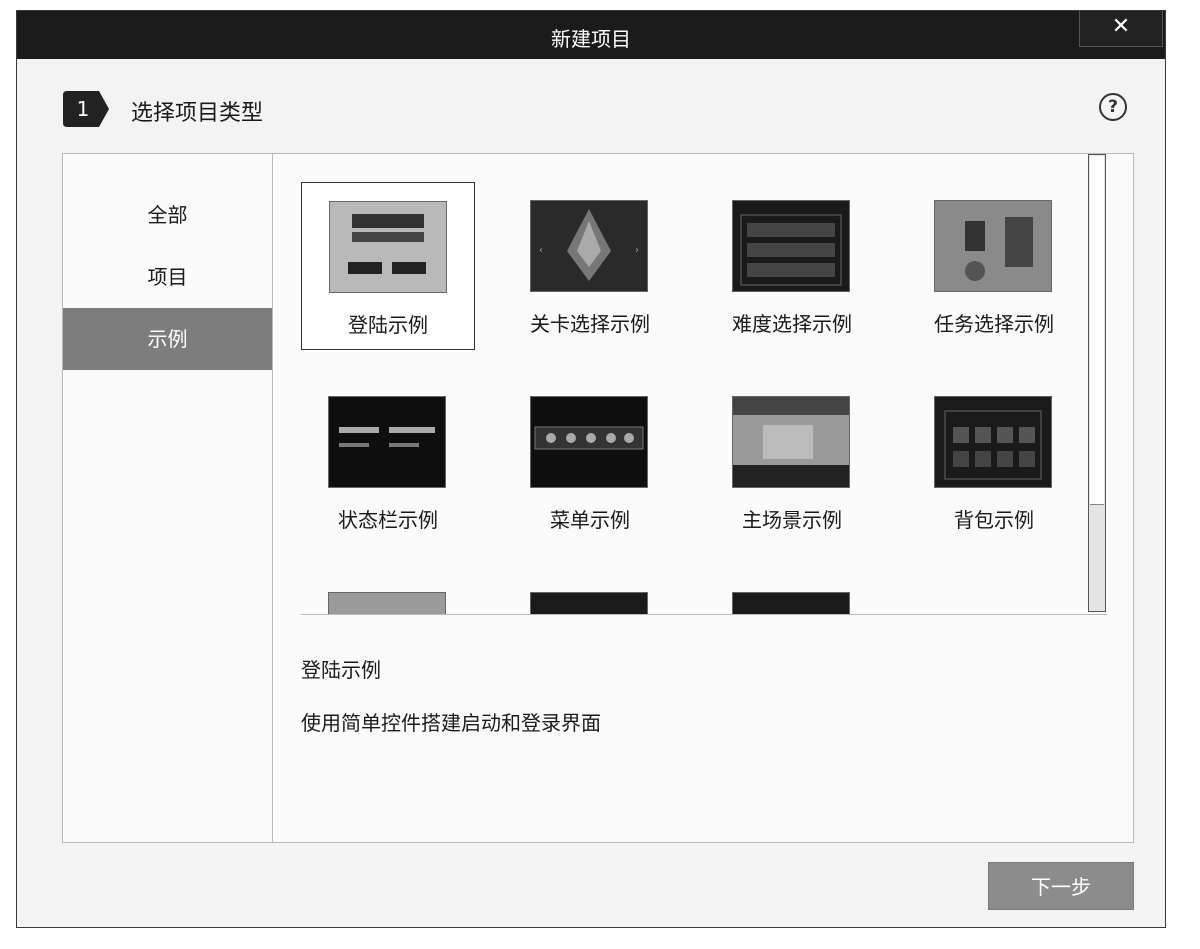  I want to click on template-label: 主场景示例, so click(792, 520).